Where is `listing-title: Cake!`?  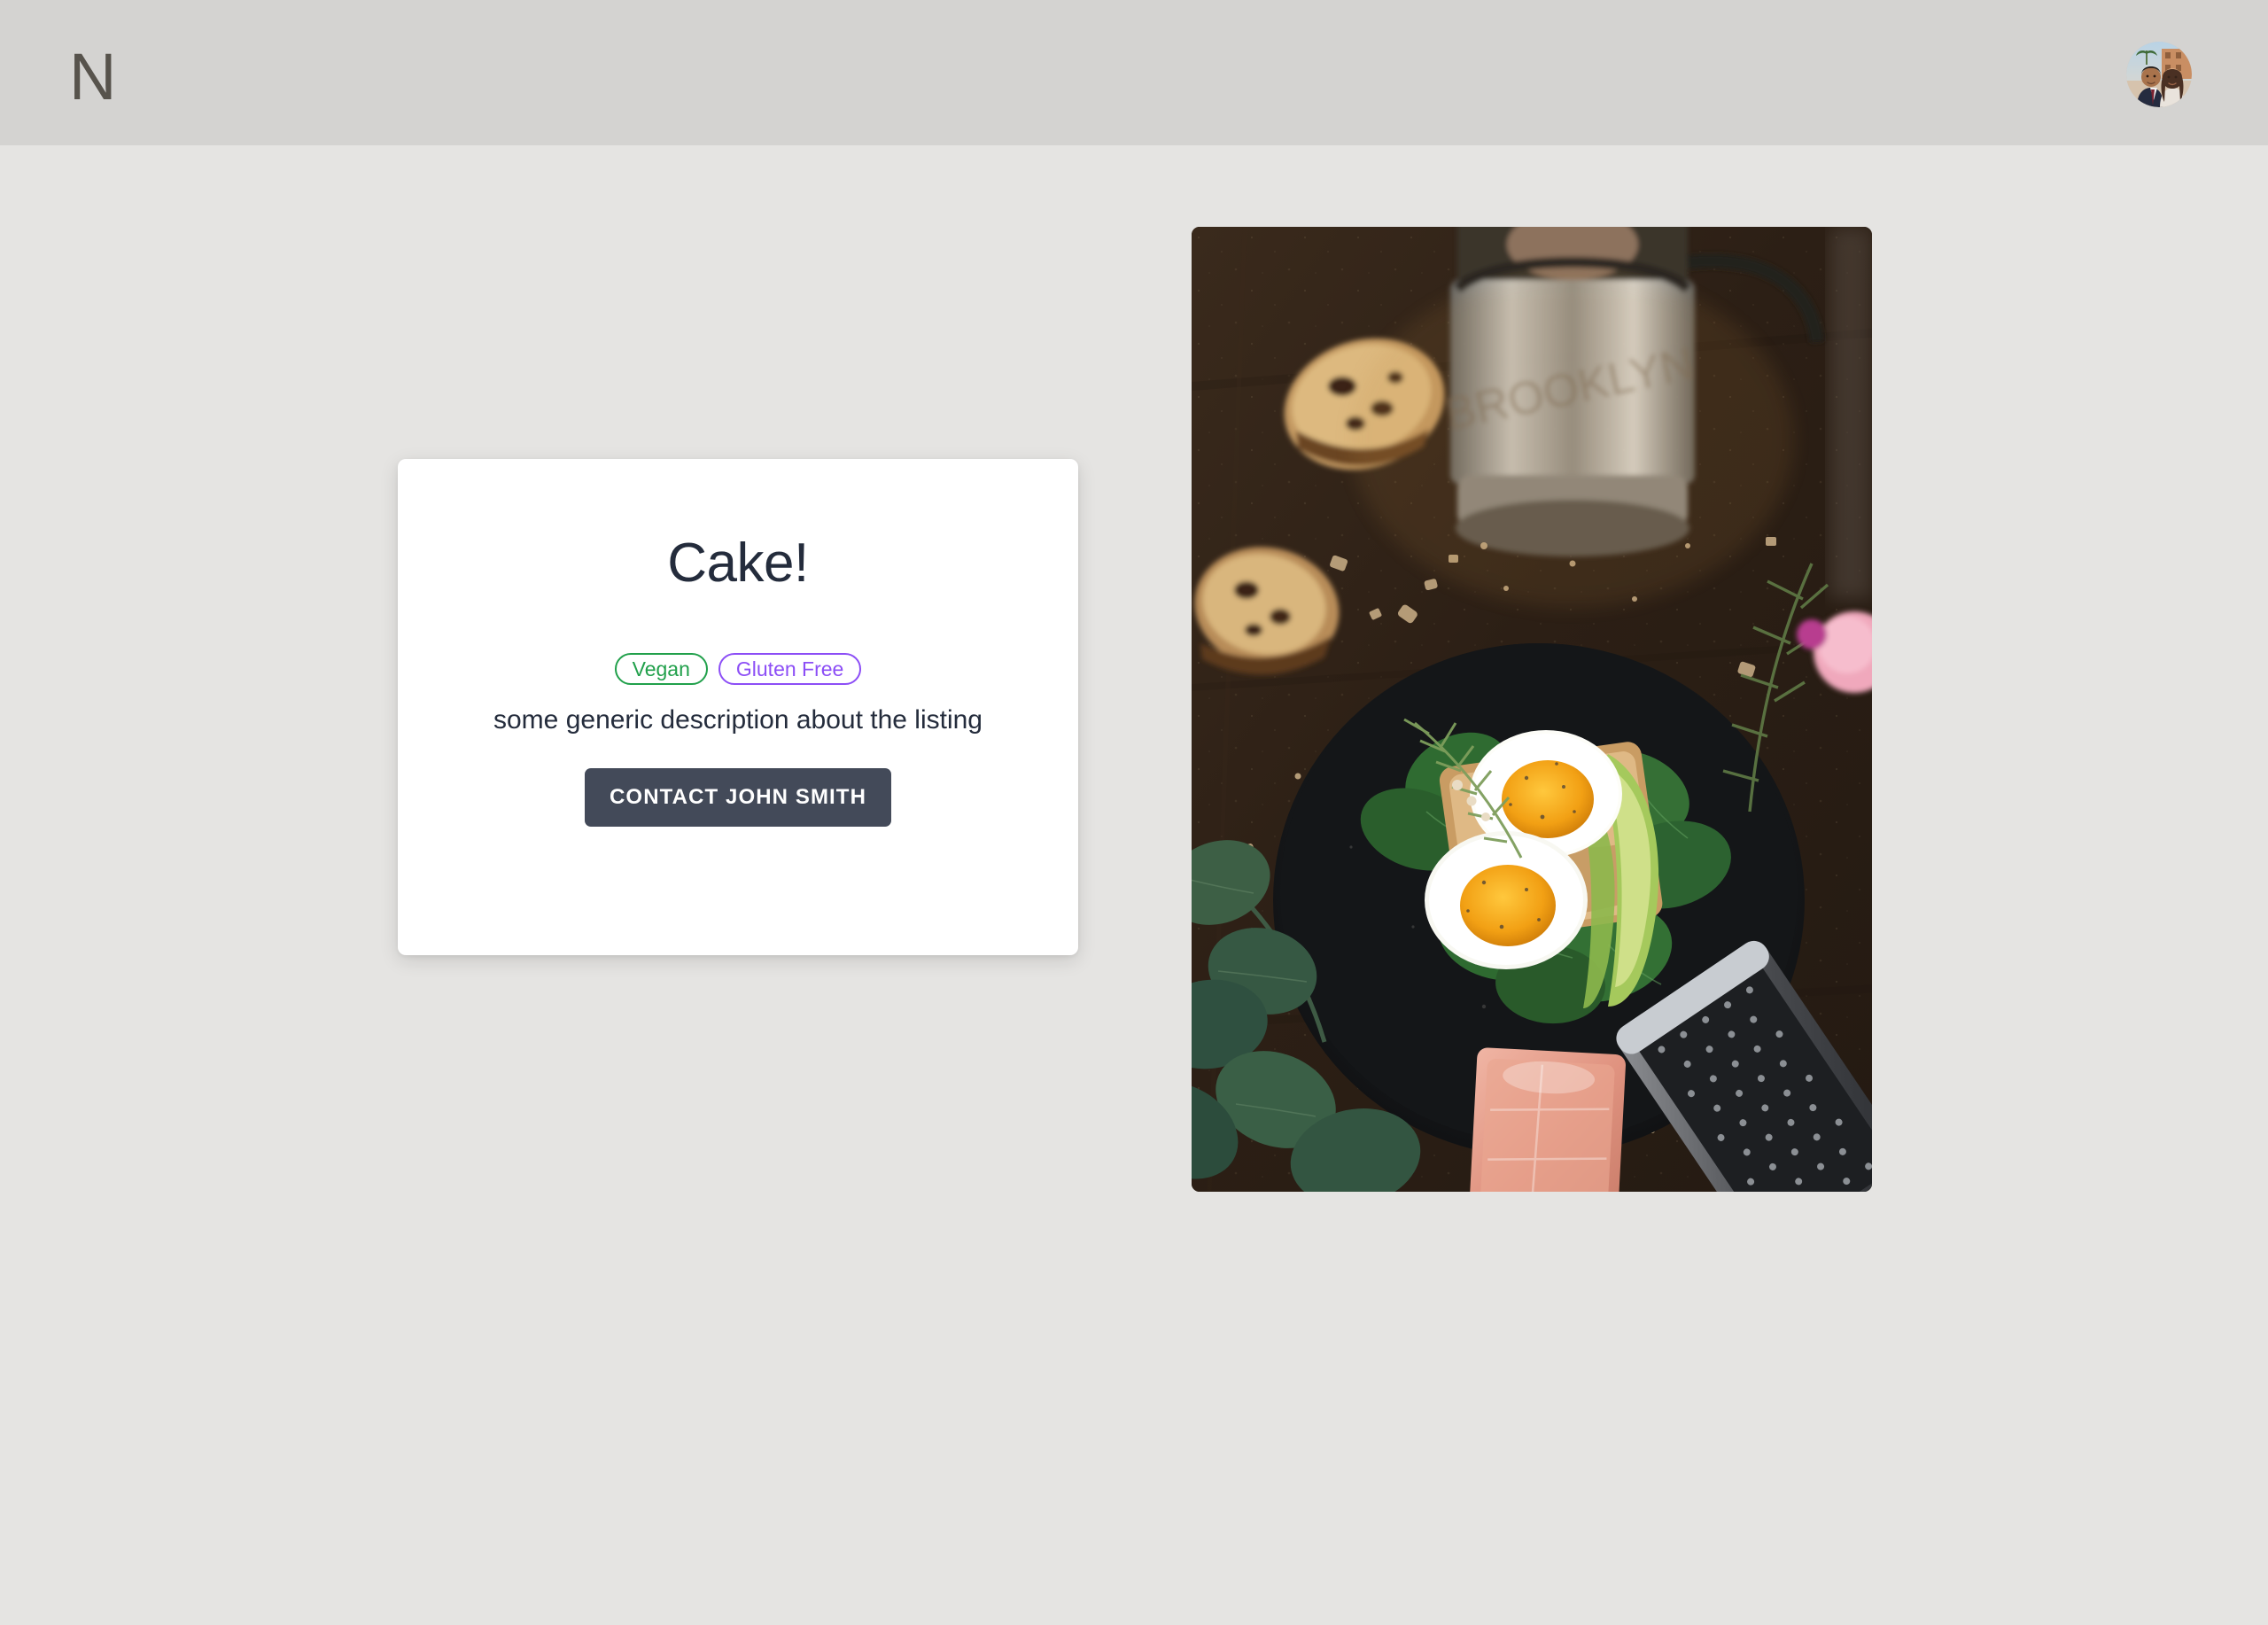
listing-title: Cake! is located at coordinates (738, 563).